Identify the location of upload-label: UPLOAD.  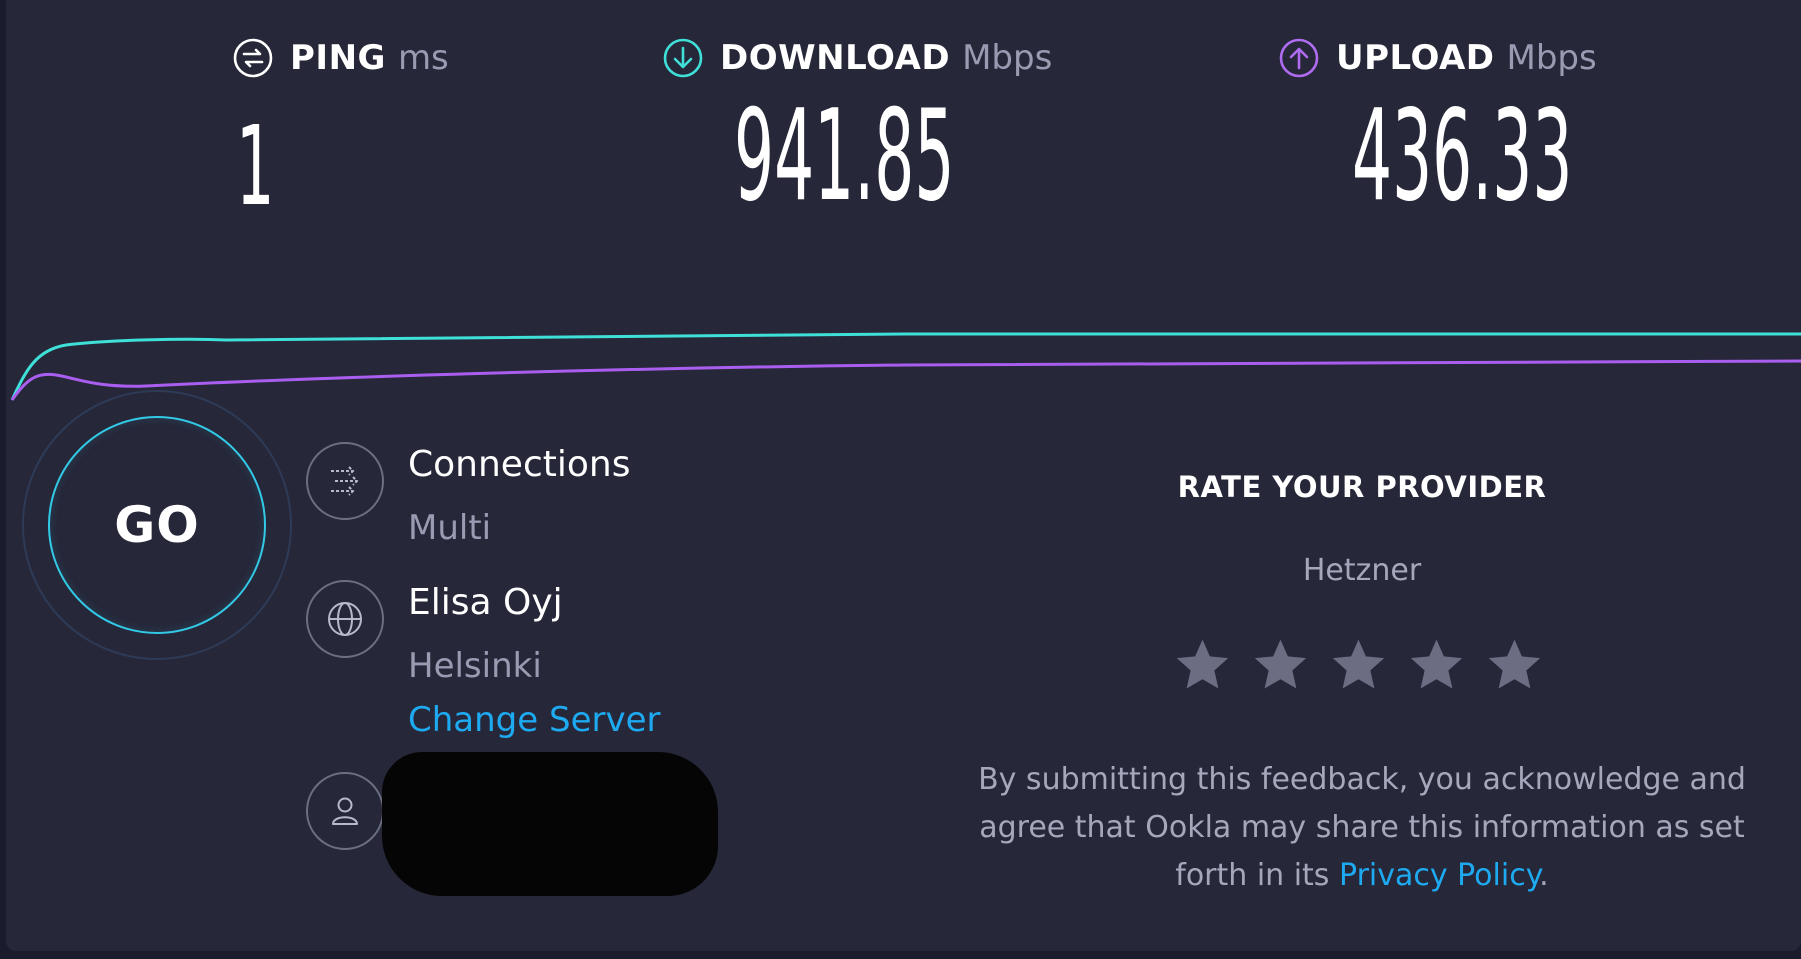
(1415, 58).